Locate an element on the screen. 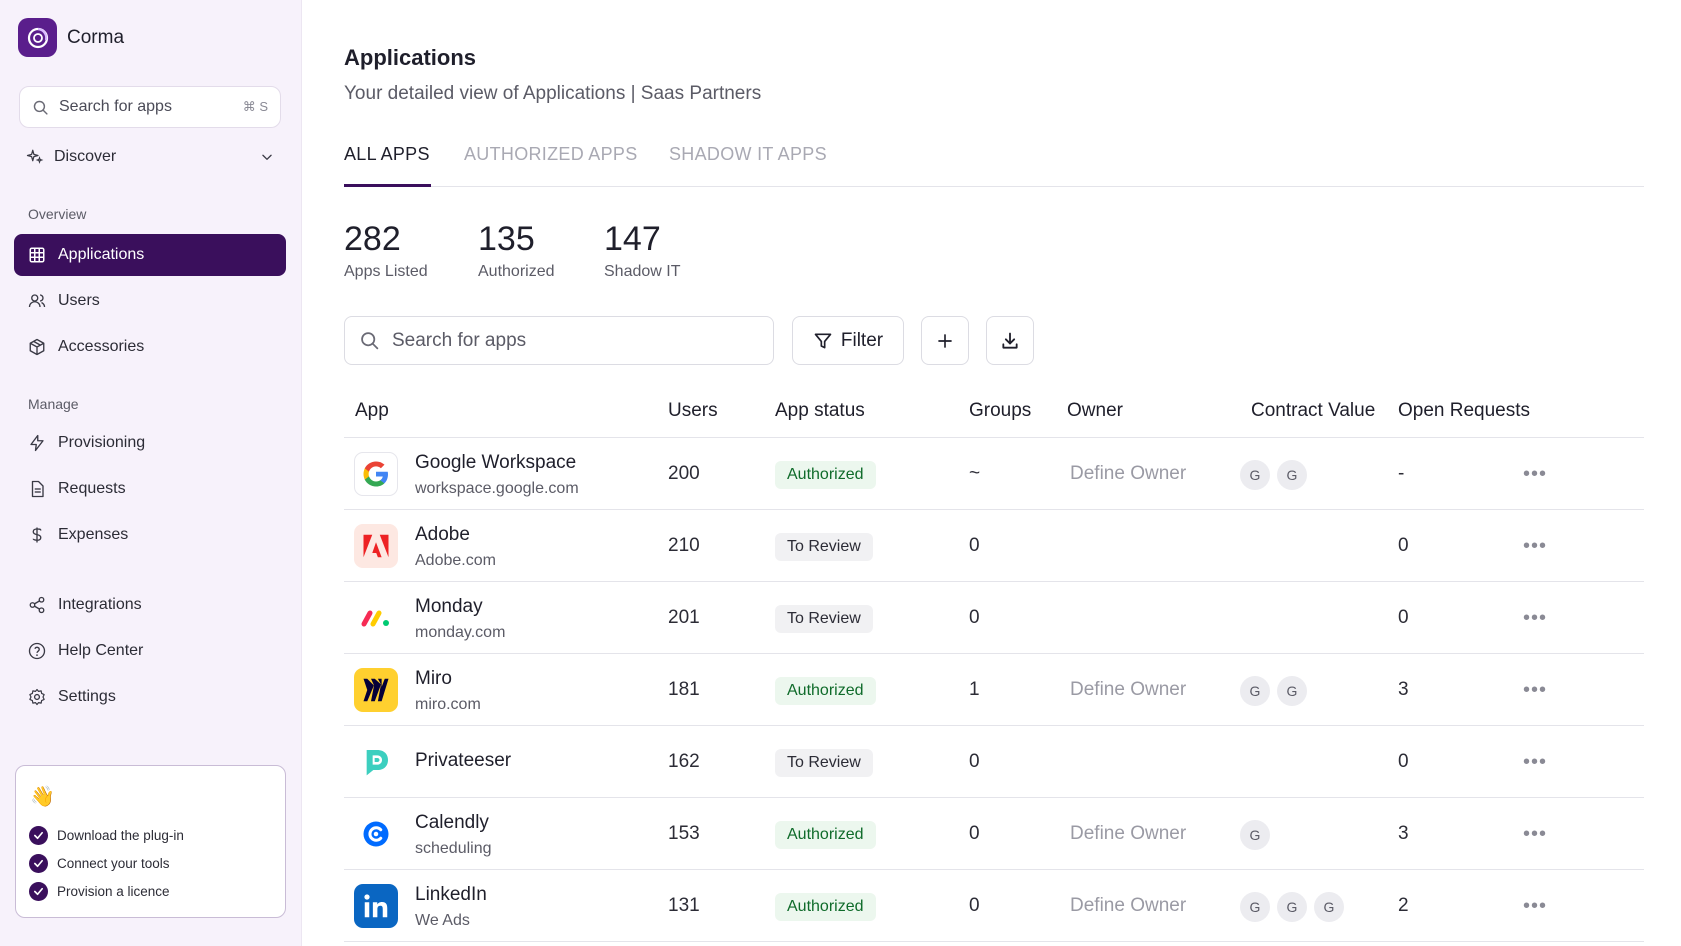 The image size is (1681, 946). onboarding-step: Download the plug-in is located at coordinates (106, 835).